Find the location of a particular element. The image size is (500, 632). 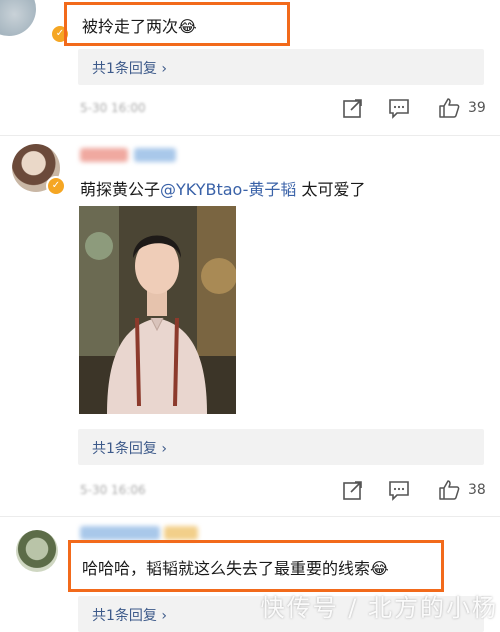

comment-text: 萌探黄公子@YKYBtao-黄子韬 太可爱了 is located at coordinates (223, 188).